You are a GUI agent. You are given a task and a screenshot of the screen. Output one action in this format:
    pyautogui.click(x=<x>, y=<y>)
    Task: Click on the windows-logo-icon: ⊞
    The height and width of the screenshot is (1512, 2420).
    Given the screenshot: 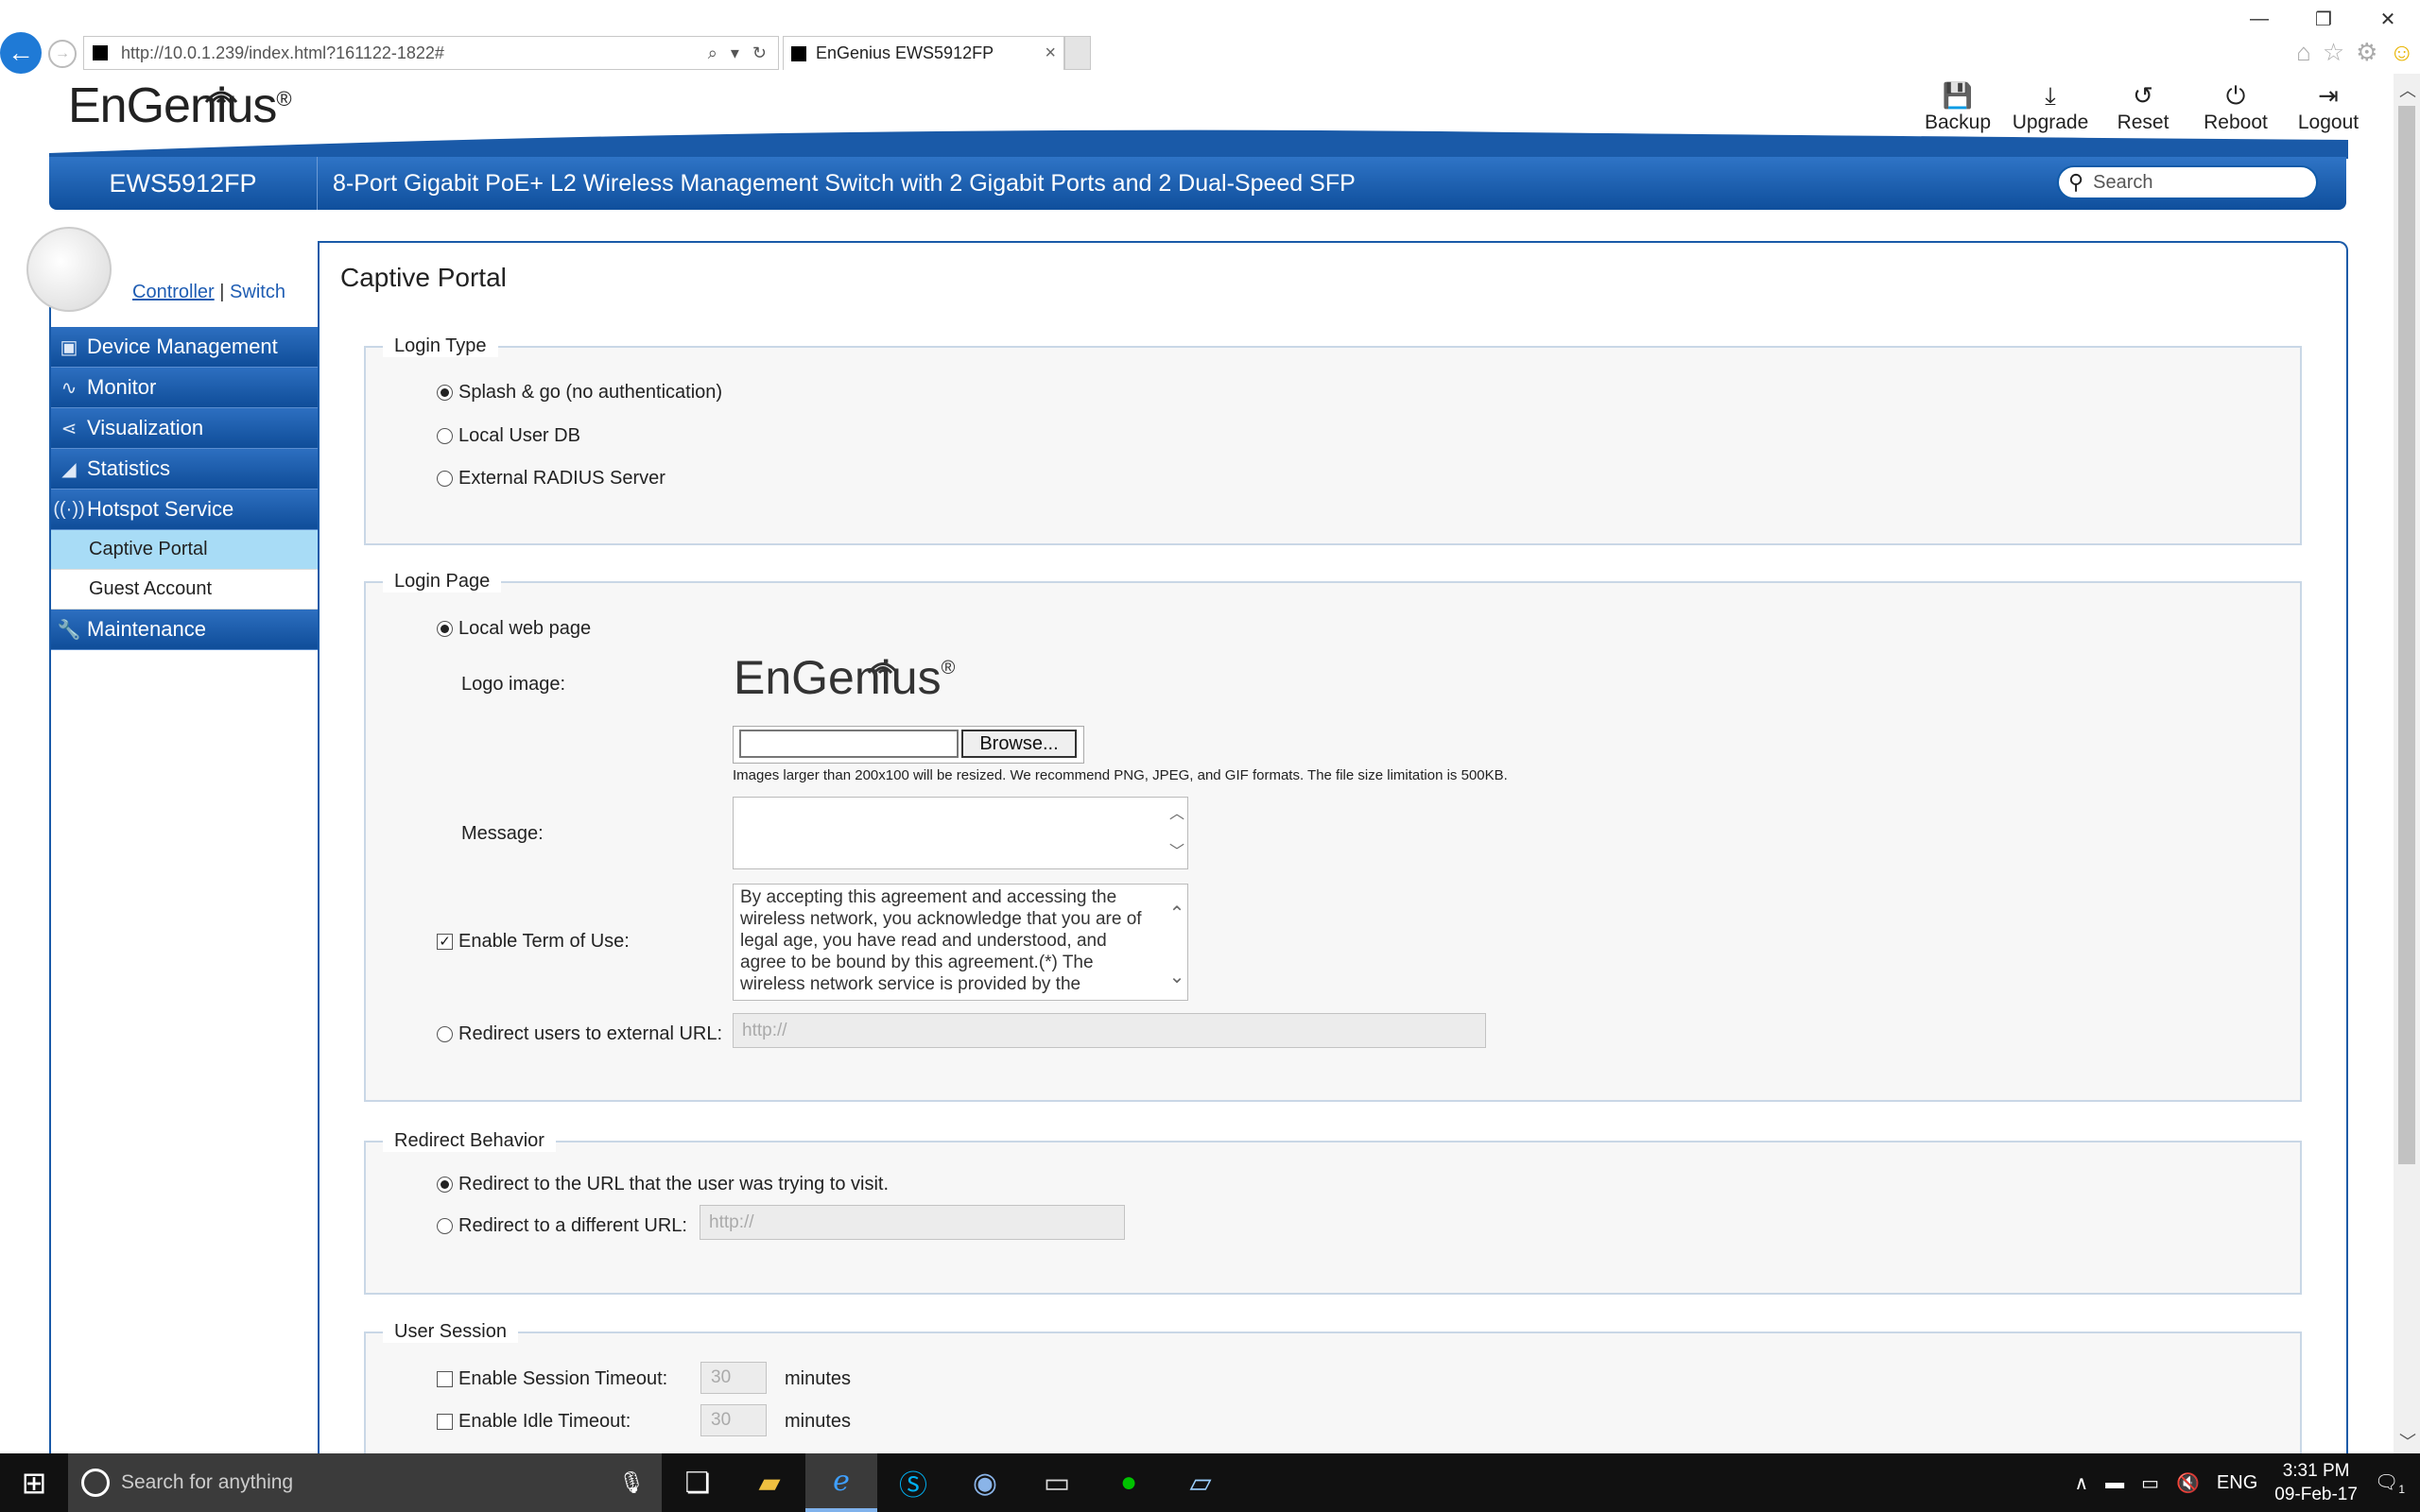 What is the action you would take?
    pyautogui.click(x=34, y=1483)
    